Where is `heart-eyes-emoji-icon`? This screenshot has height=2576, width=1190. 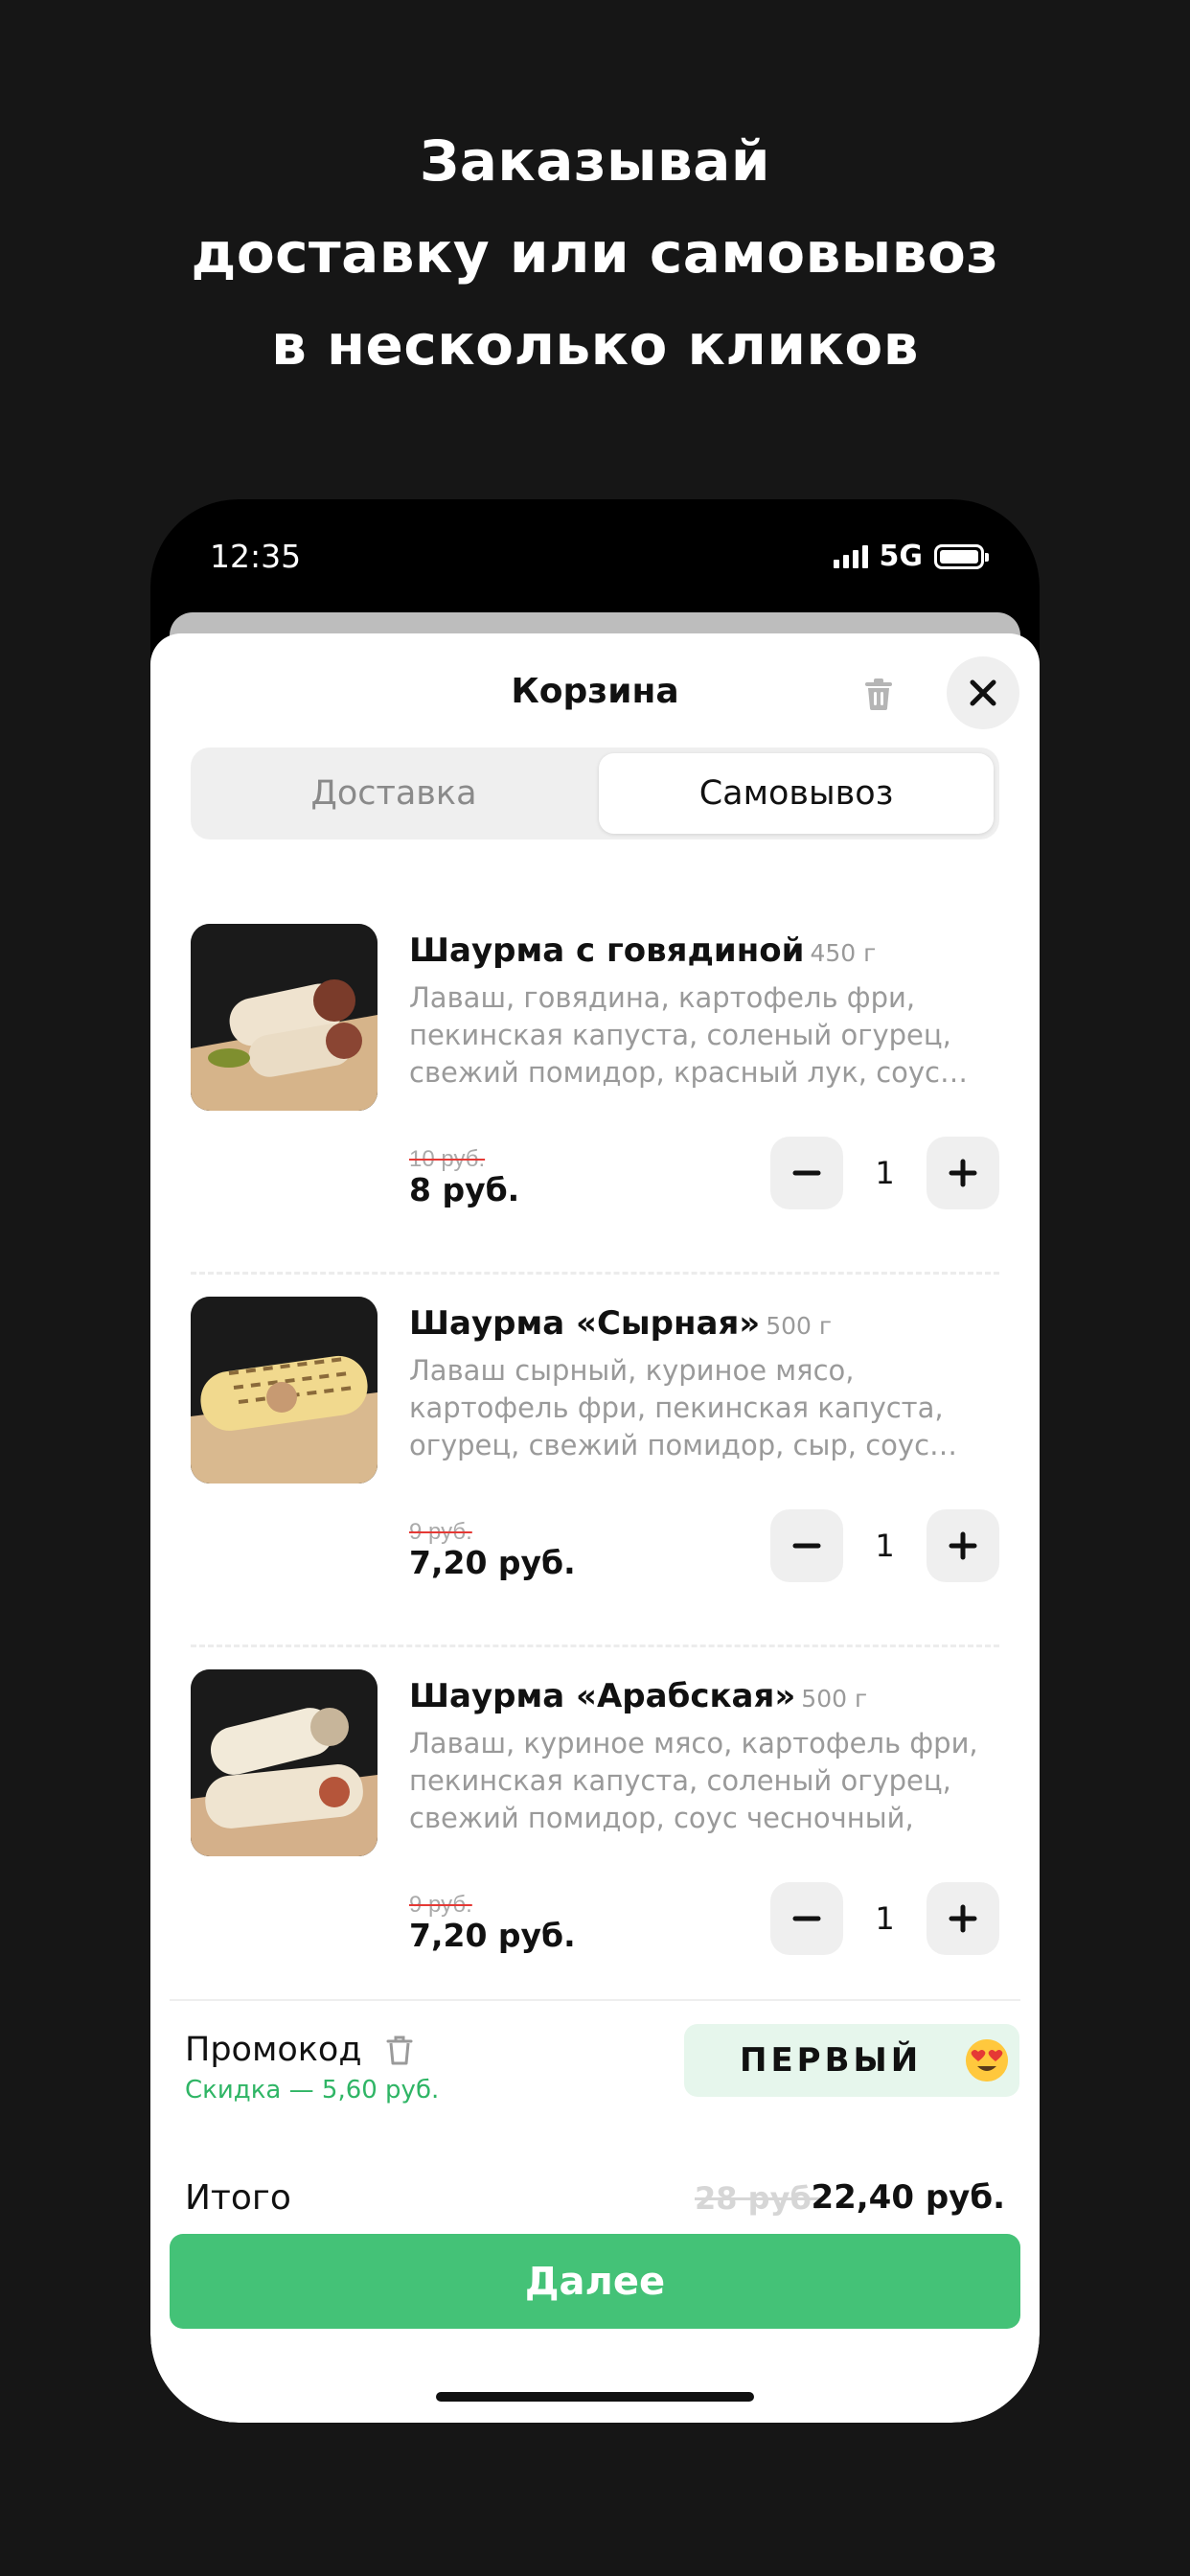 heart-eyes-emoji-icon is located at coordinates (987, 2060).